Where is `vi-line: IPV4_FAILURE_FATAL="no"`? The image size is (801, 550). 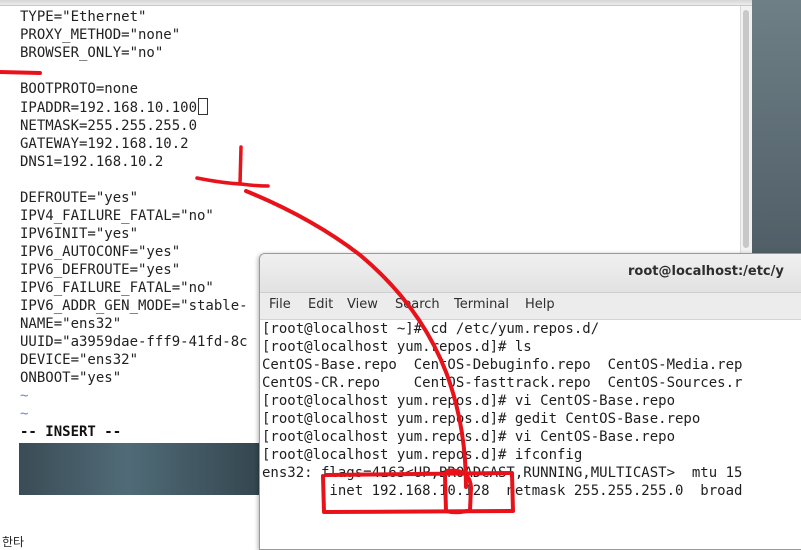 vi-line: IPV4_FAILURE_FATAL="no" is located at coordinates (134, 216).